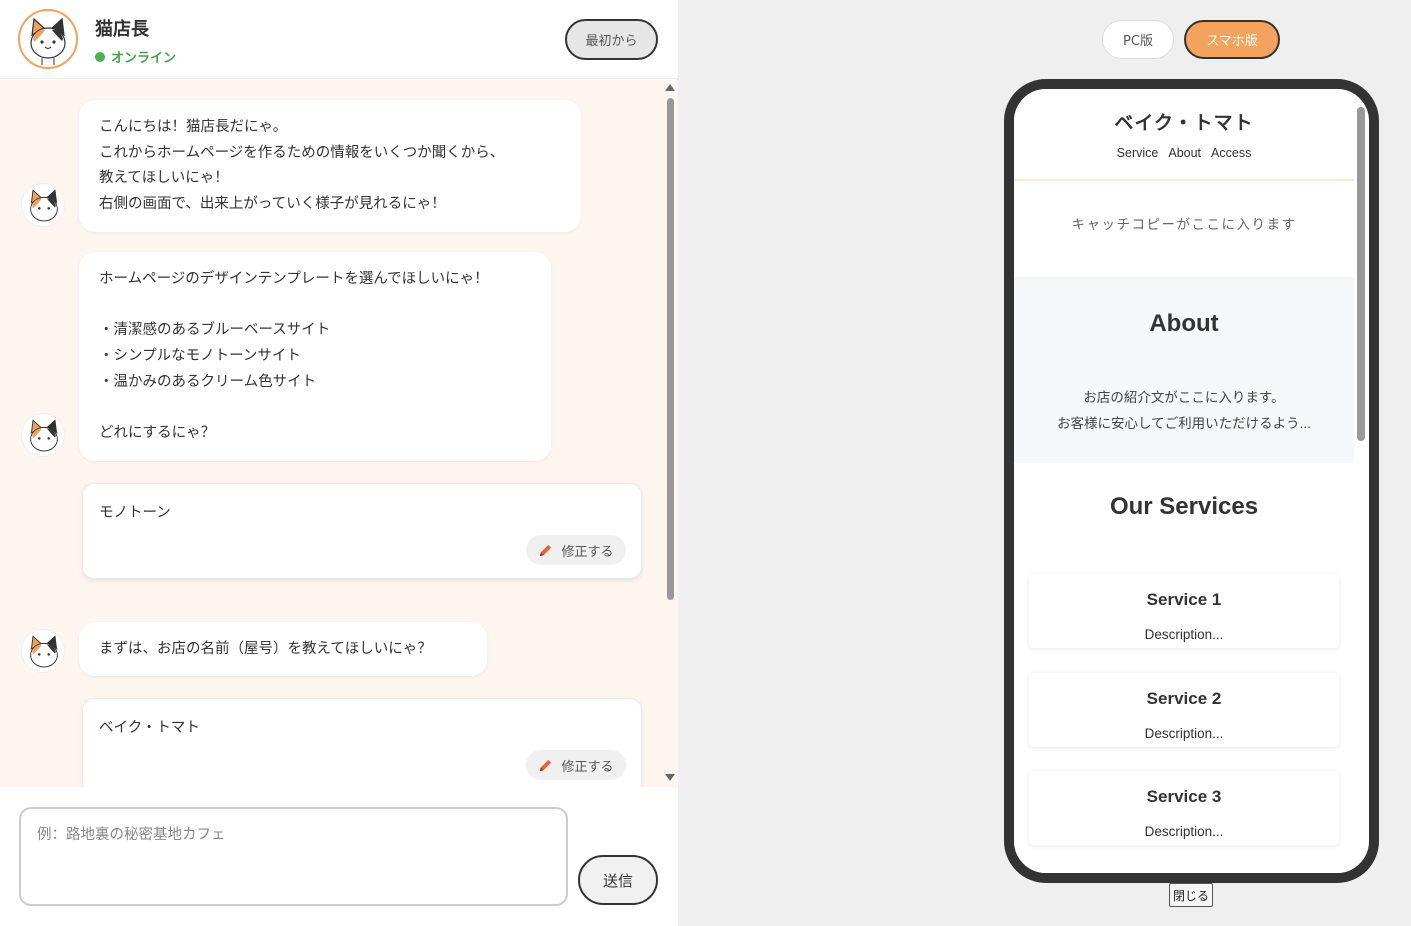  Describe the element at coordinates (149, 728) in the screenshot. I see `user-message-text: ベイク・トマト` at that location.